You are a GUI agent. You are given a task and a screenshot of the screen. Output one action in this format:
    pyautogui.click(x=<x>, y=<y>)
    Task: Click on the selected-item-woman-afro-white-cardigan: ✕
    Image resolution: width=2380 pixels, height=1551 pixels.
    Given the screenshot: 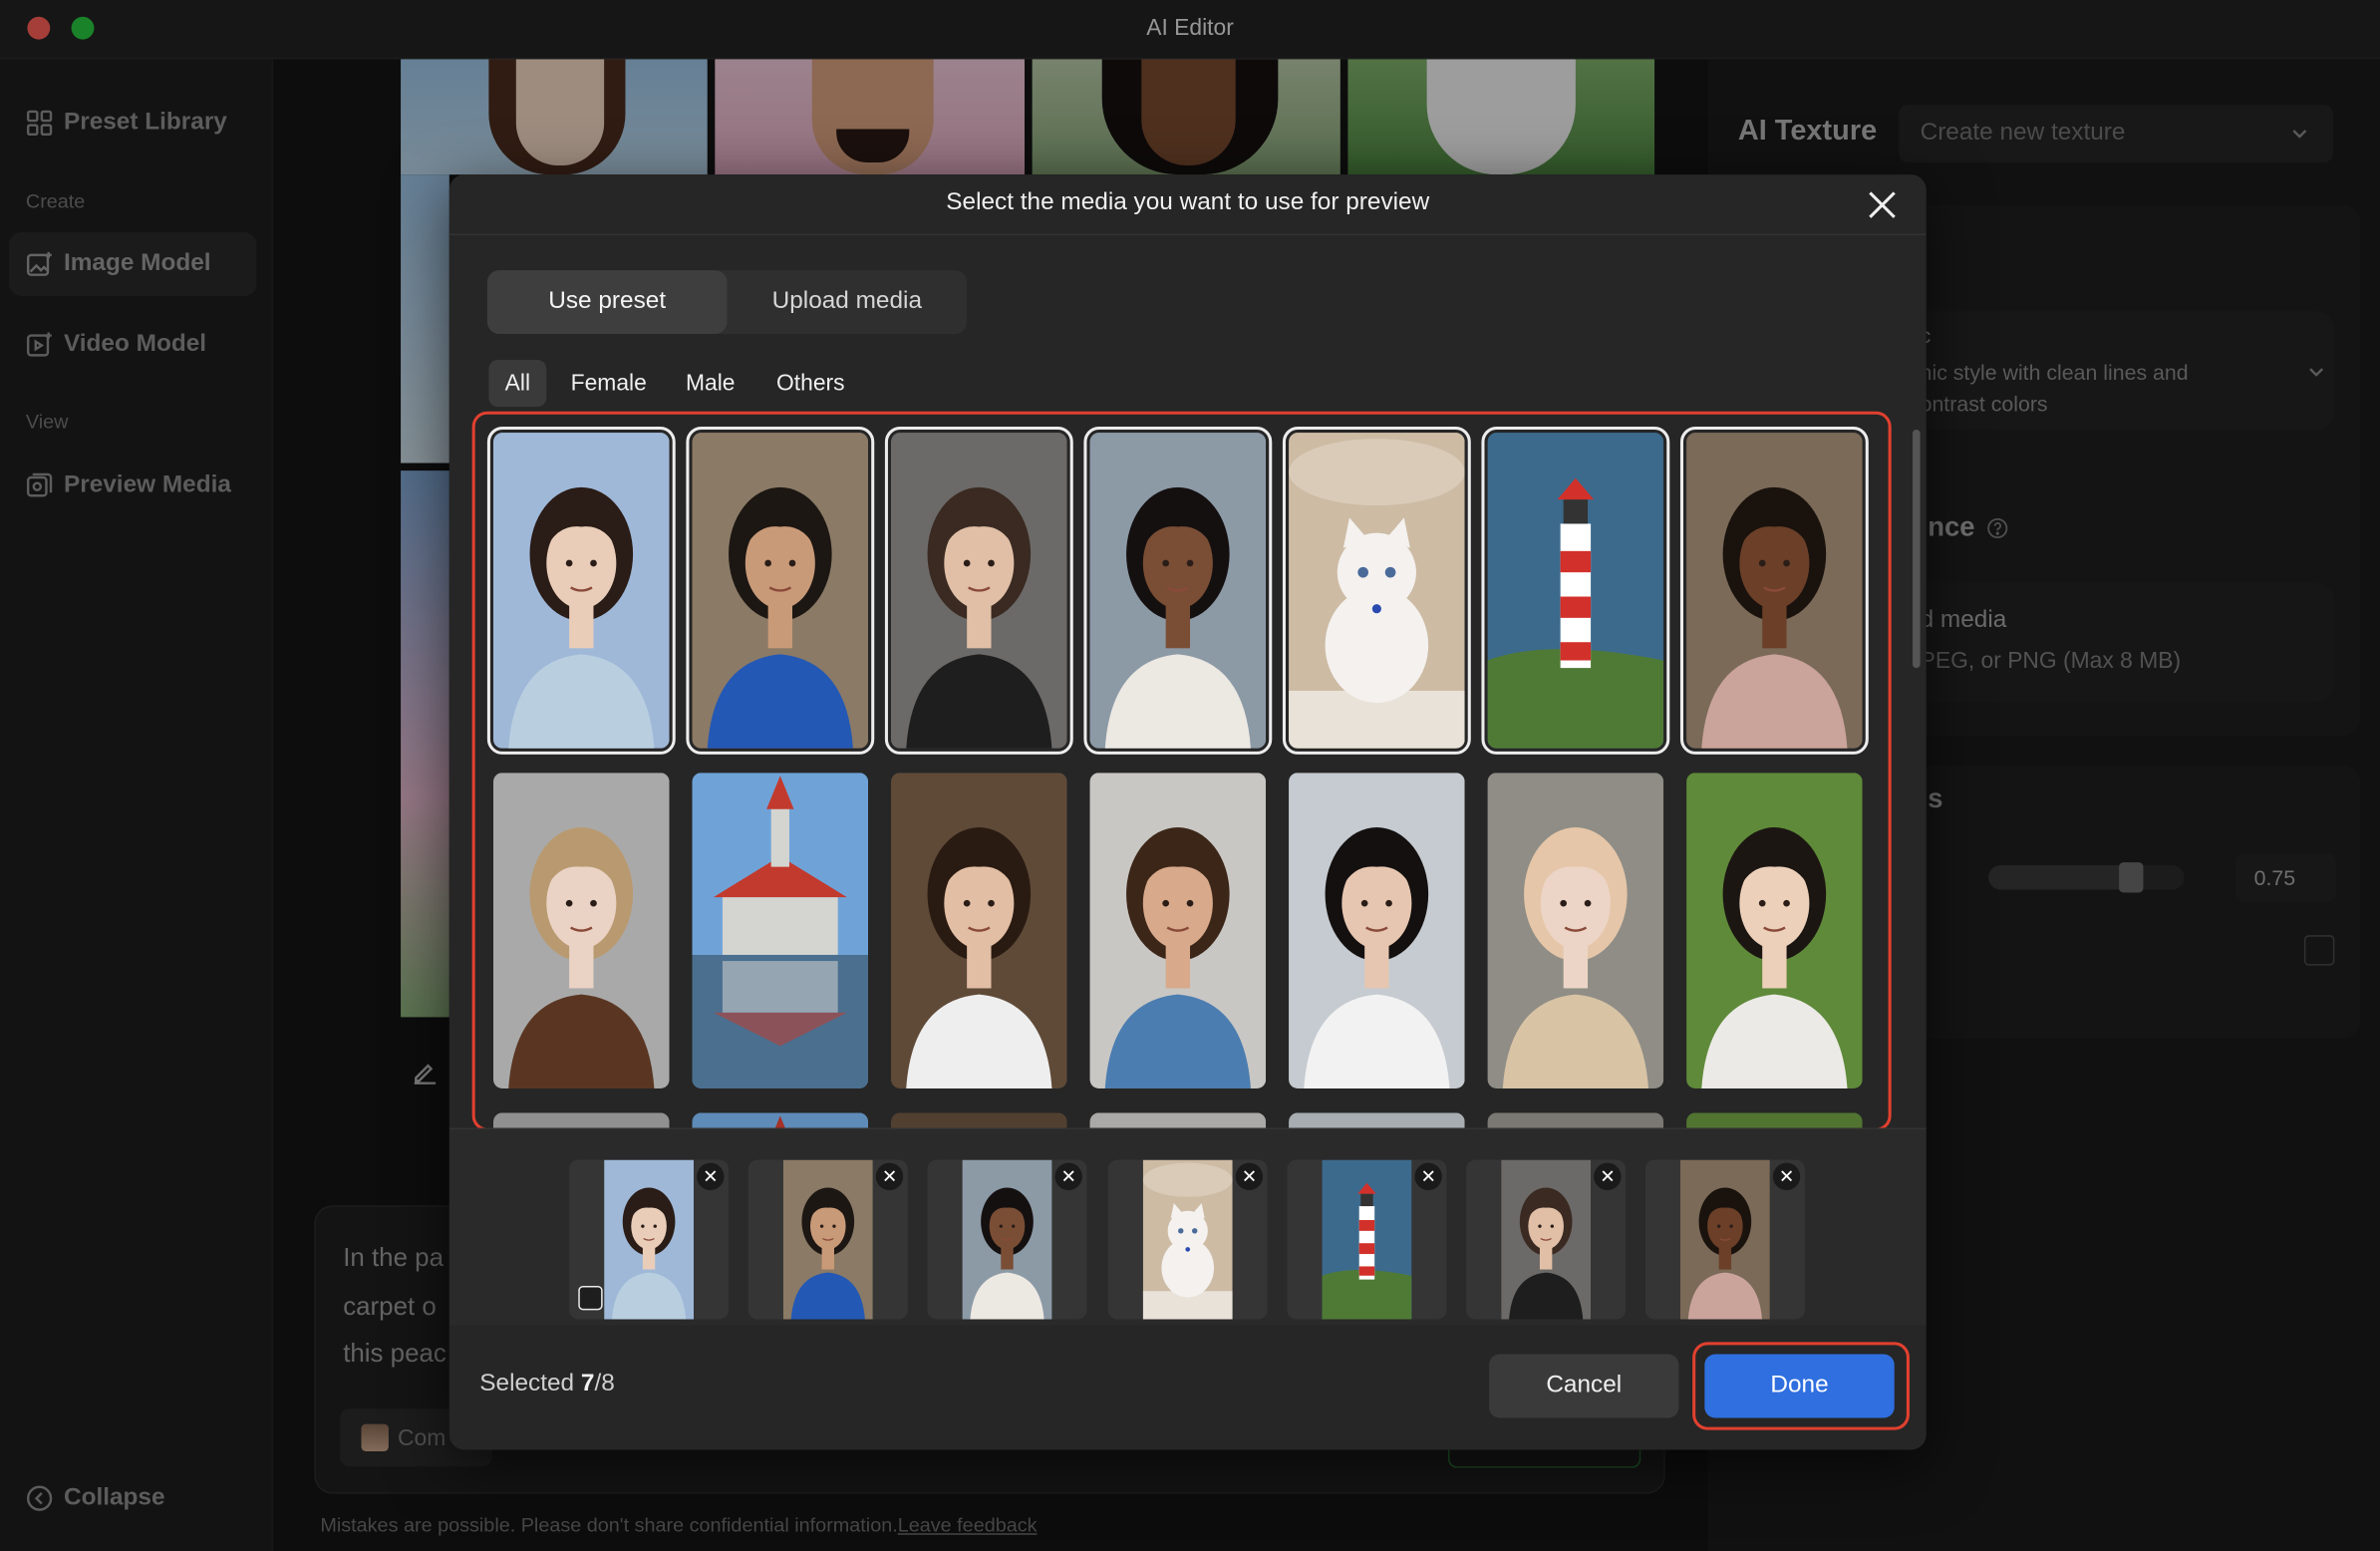 What is the action you would take?
    pyautogui.click(x=1007, y=1240)
    